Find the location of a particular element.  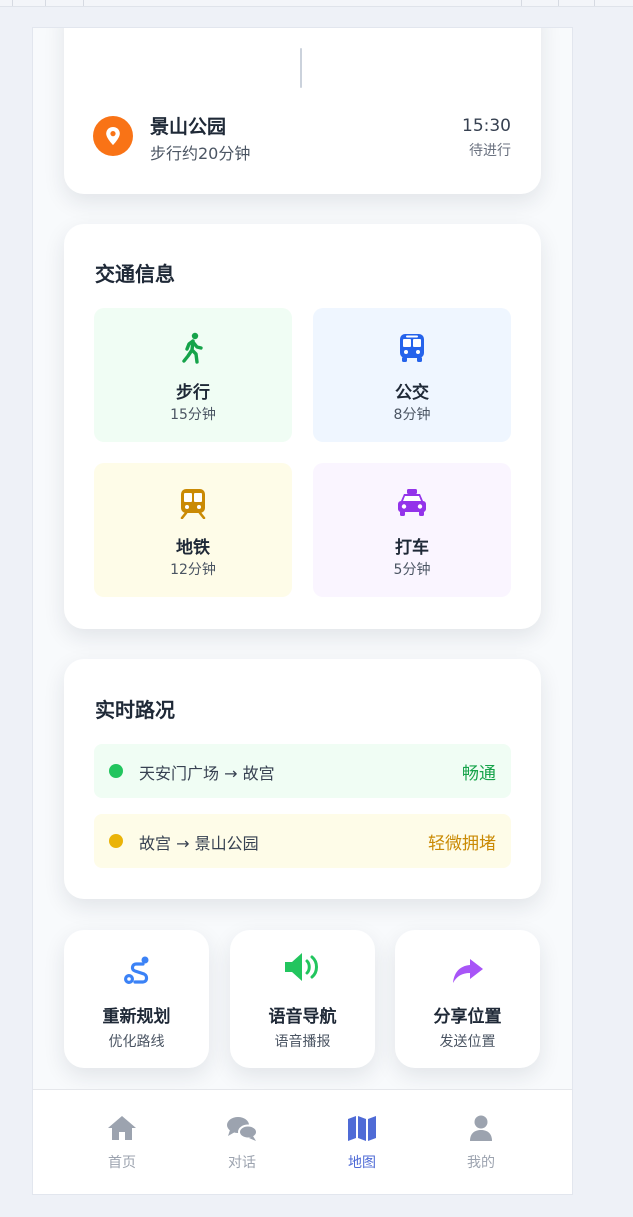

nav-item-home: 首页 is located at coordinates (122, 1142).